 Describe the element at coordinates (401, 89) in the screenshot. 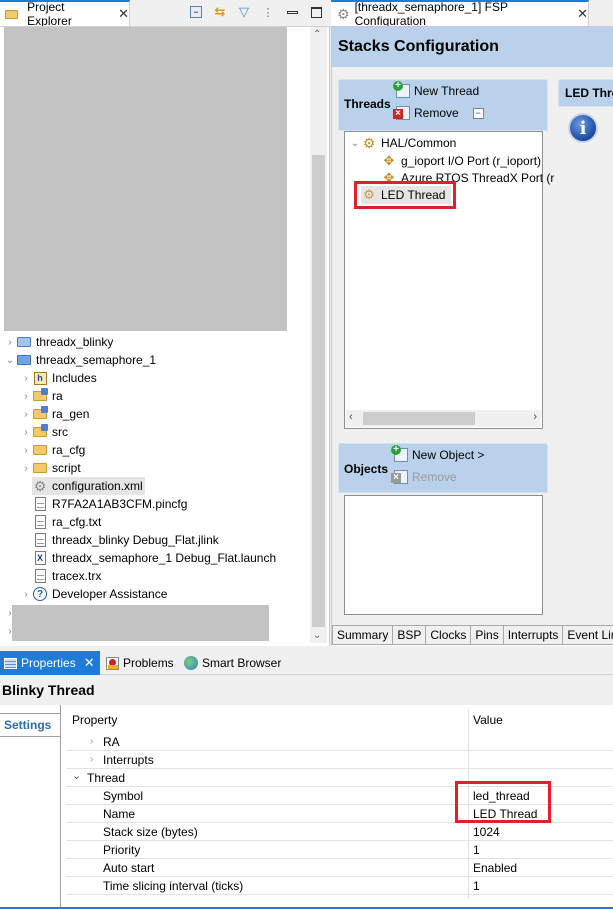

I see `new-thread-icon` at that location.